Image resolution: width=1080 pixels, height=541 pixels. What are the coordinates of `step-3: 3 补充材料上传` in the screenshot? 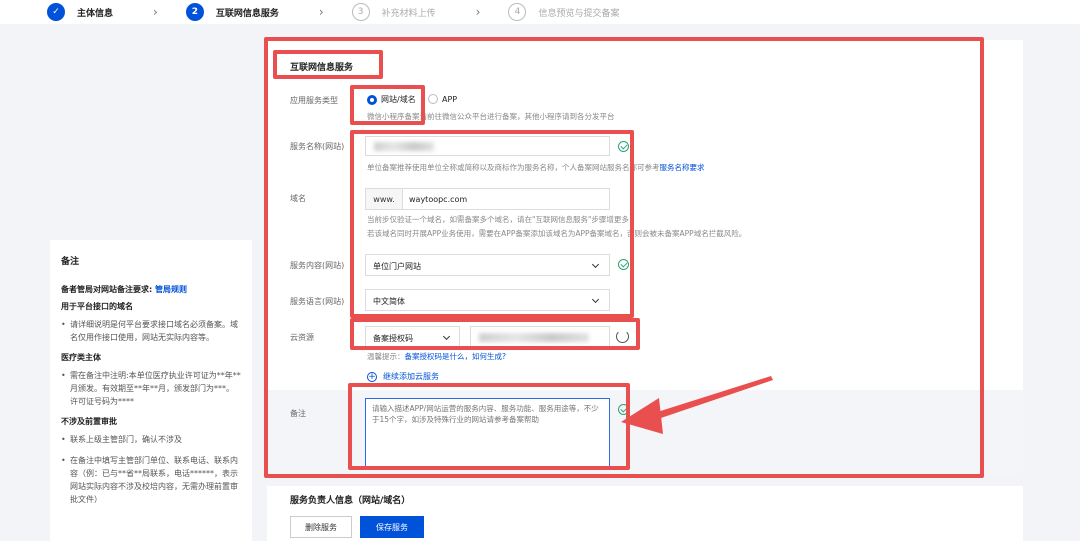 It's located at (393, 12).